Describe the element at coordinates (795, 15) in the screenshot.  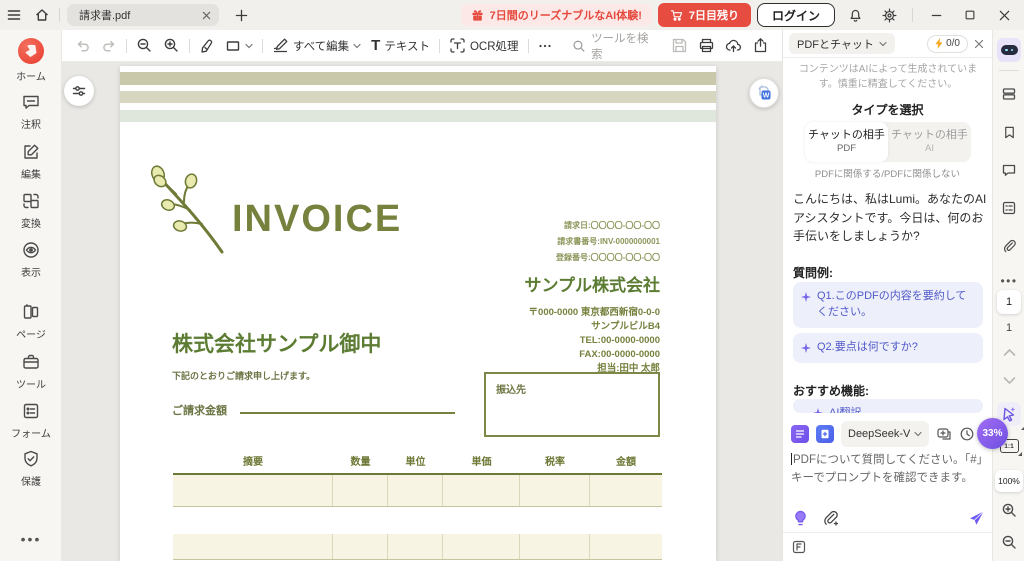
I see `login-button: ログイン` at that location.